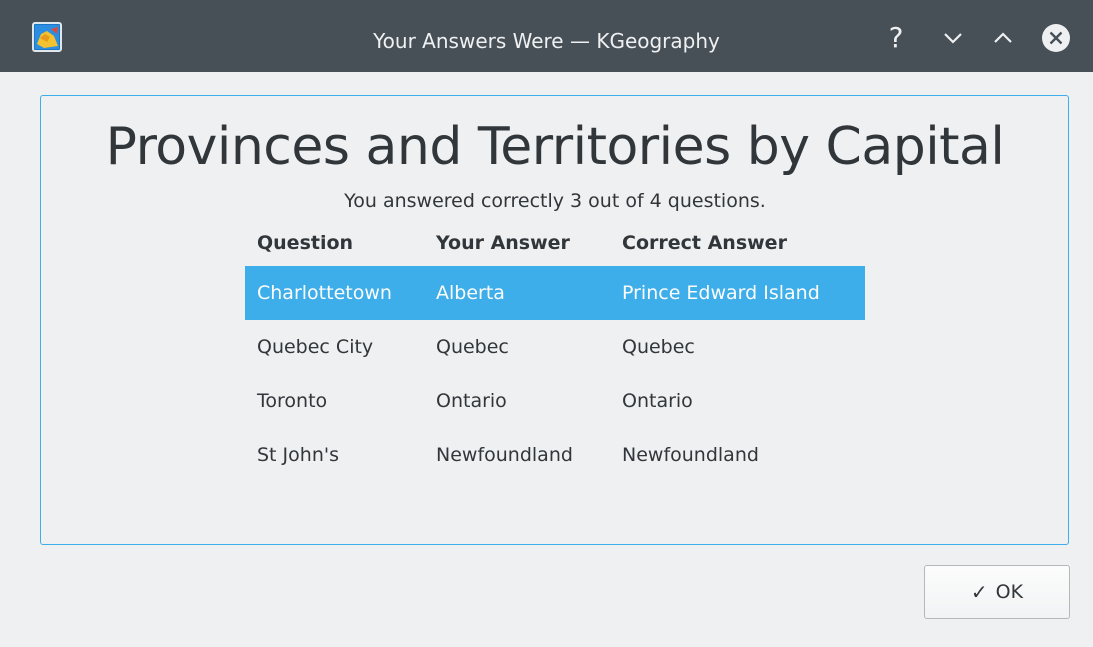  I want to click on your-answer-cell: Alberta, so click(470, 293).